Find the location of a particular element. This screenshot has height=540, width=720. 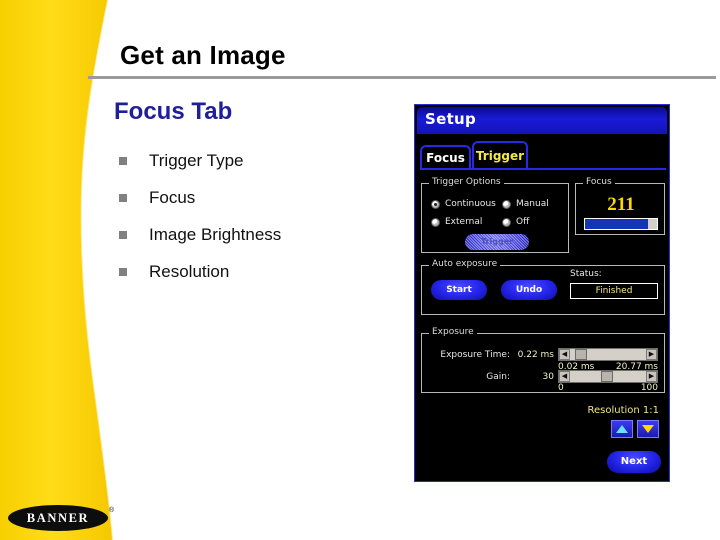

tab-strip-underline is located at coordinates (543, 169).